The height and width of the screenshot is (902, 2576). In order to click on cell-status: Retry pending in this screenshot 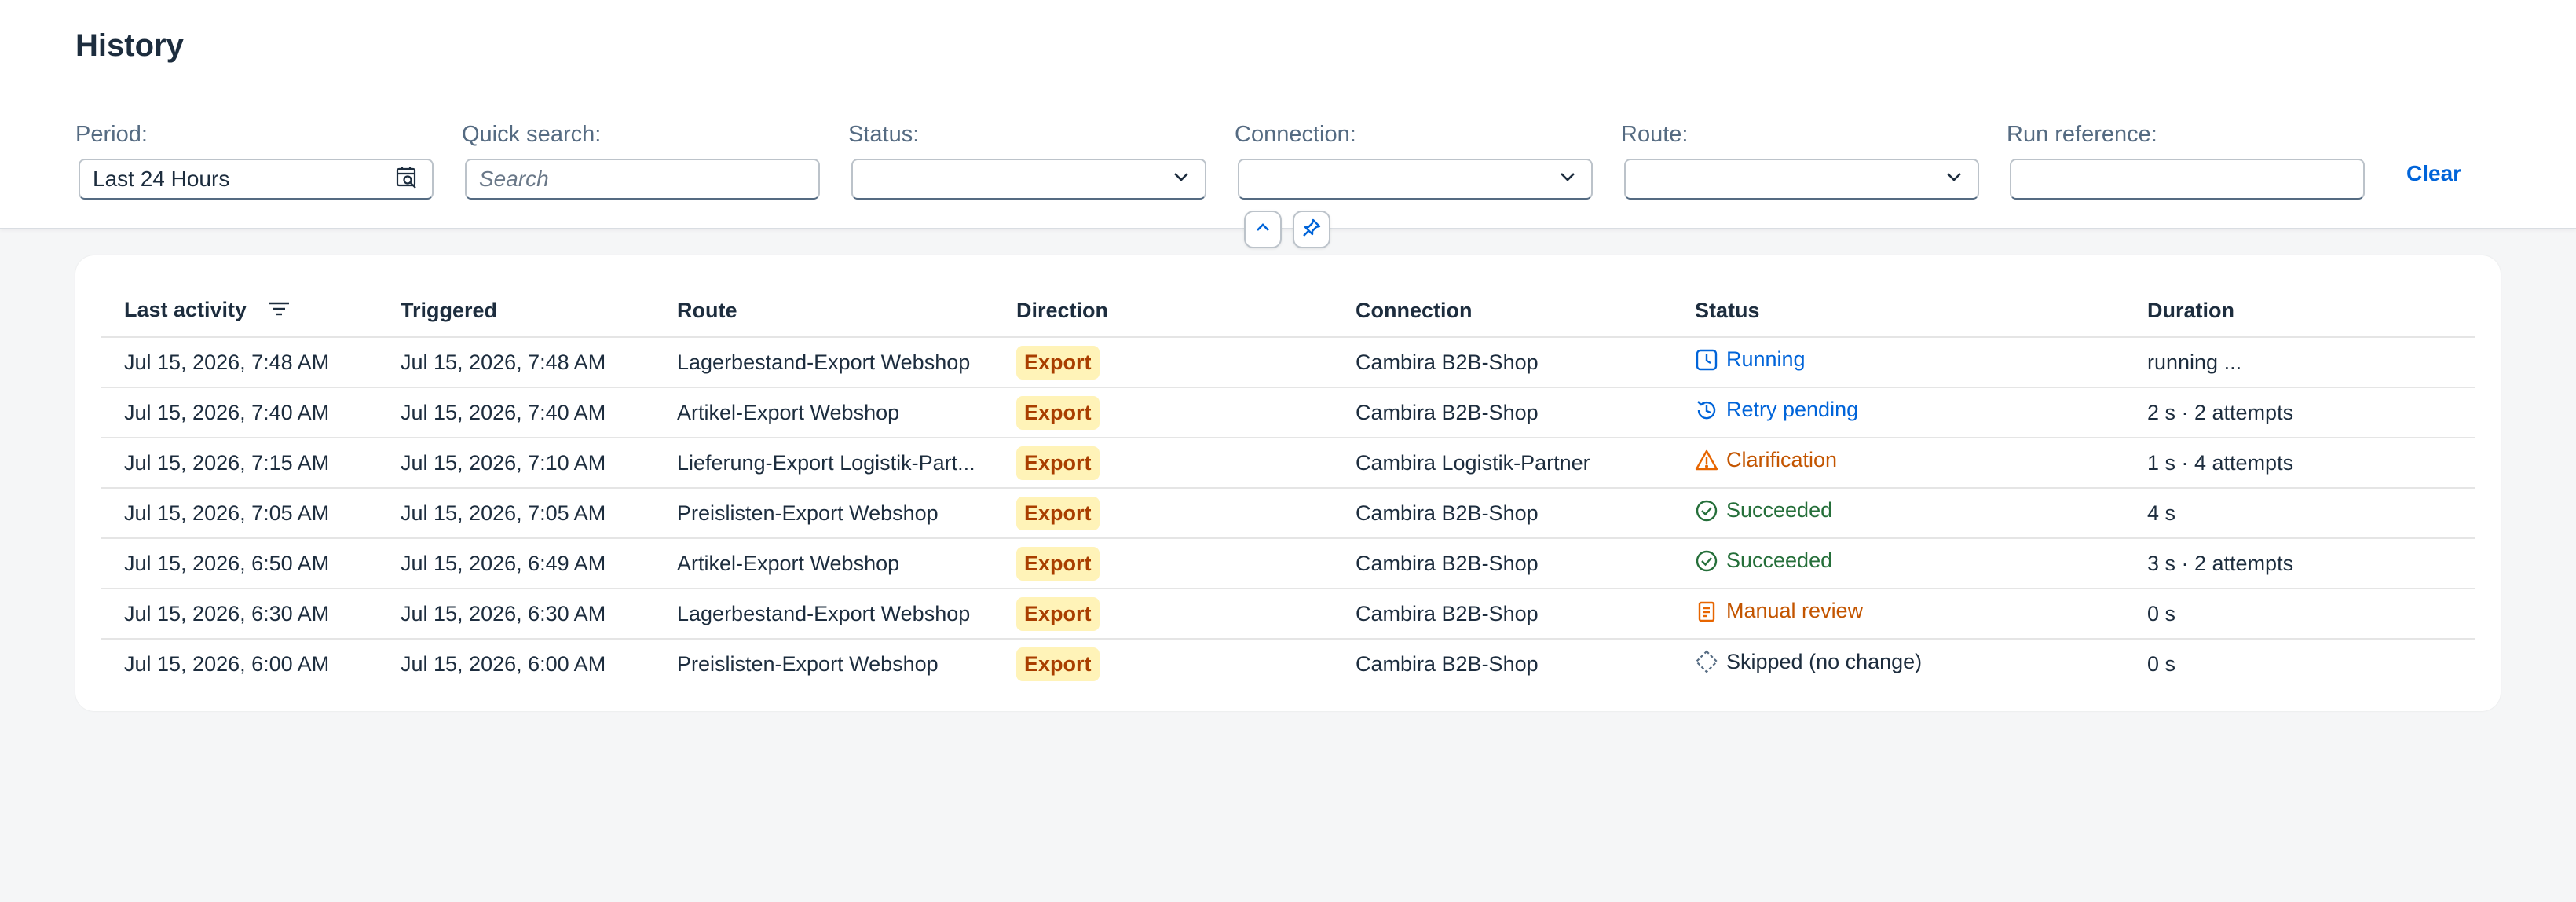, I will do `click(1898, 412)`.